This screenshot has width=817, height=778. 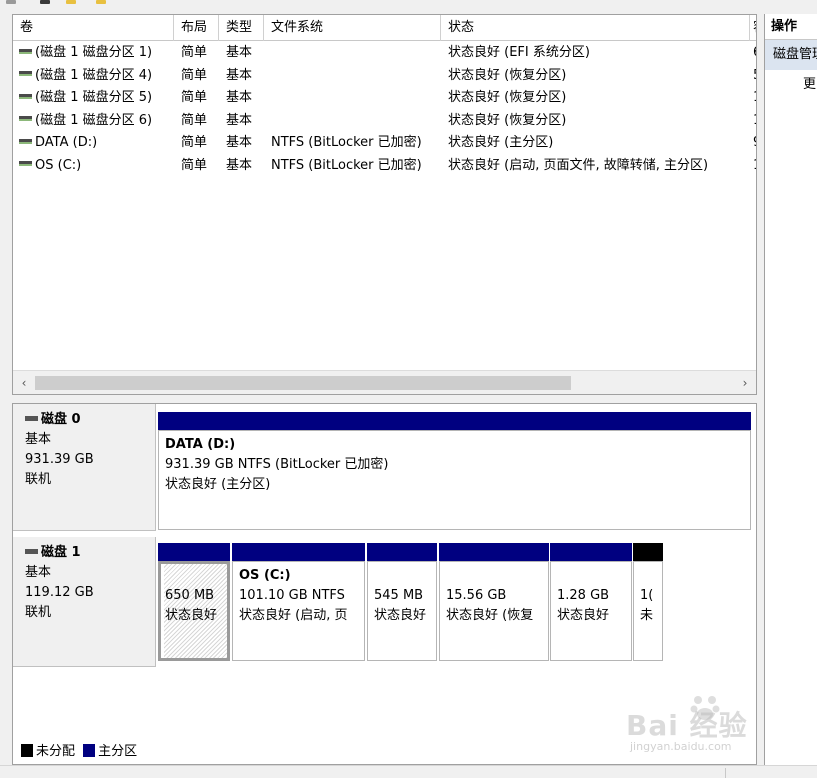 What do you see at coordinates (384, 53) in the screenshot?
I see `table-row: (磁盘 1 磁盘分区 1) 简单 基本 状态良好 (EFI 系统分区) 6` at bounding box center [384, 53].